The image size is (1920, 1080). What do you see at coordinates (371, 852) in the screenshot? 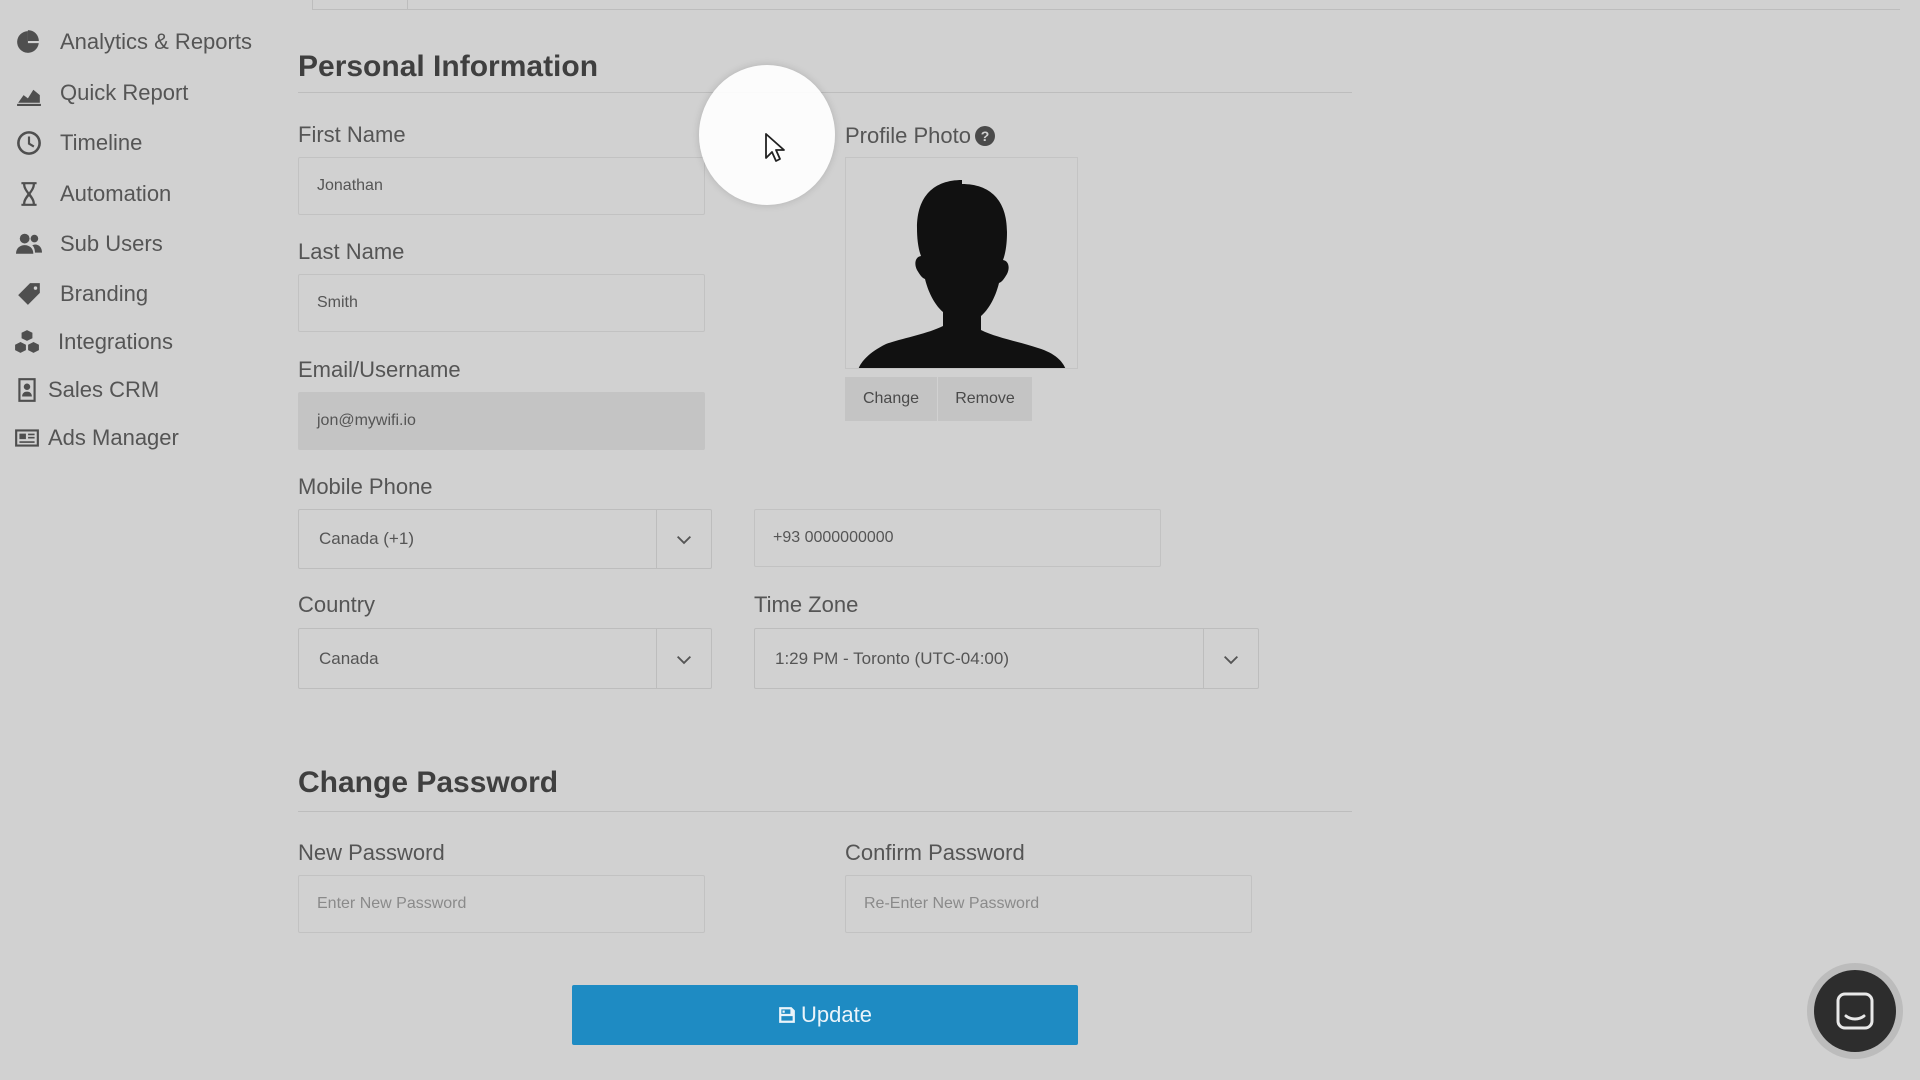
I see `new-password-label: New Password` at bounding box center [371, 852].